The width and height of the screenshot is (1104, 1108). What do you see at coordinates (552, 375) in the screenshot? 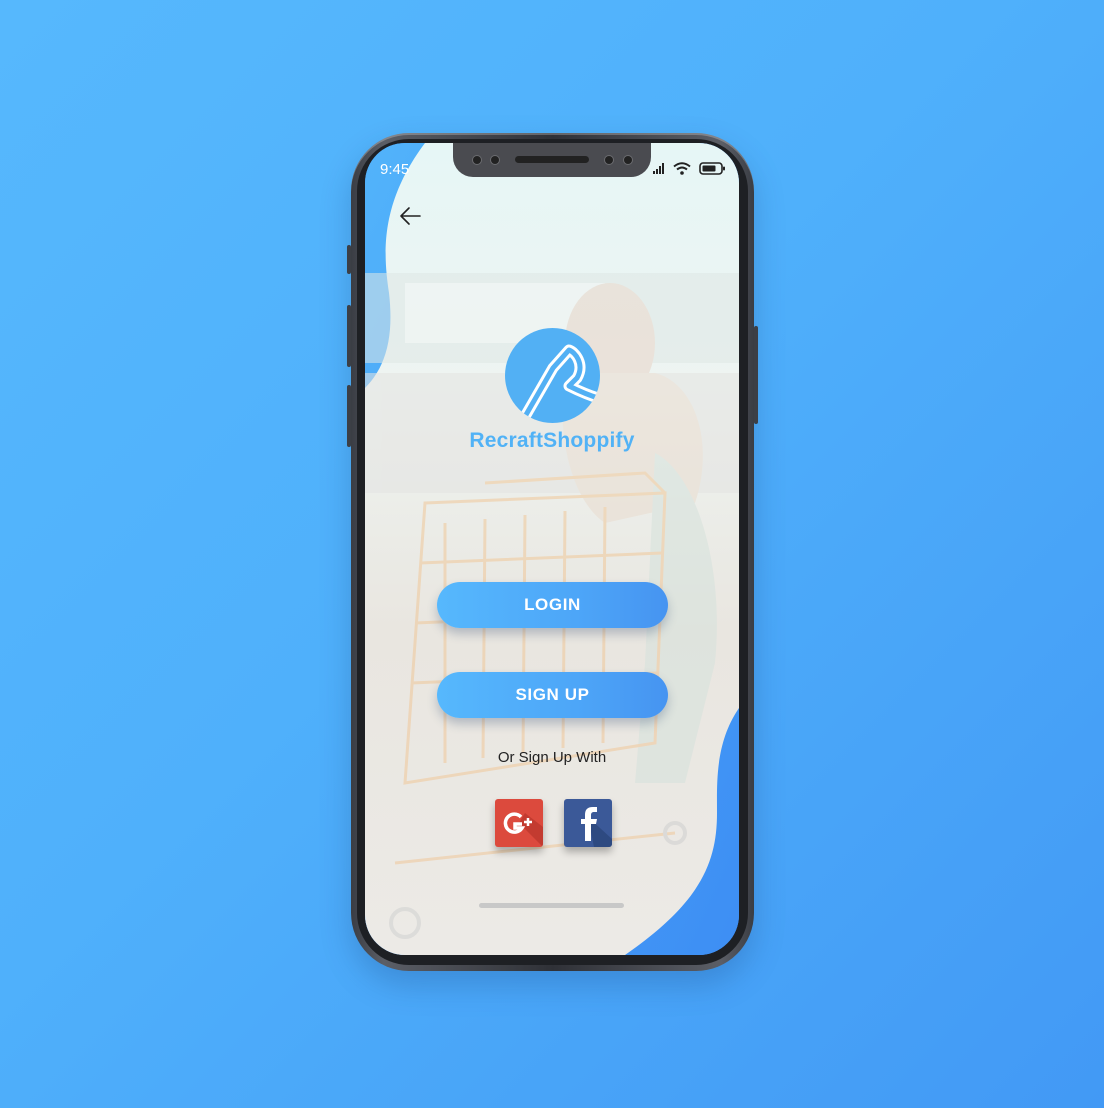
I see `recraftshoppify-logo` at bounding box center [552, 375].